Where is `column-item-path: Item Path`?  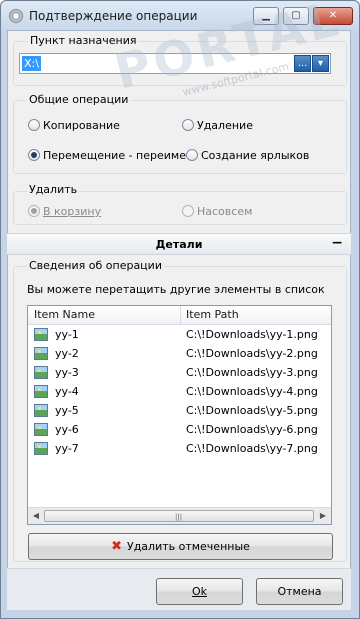
column-item-path: Item Path is located at coordinates (212, 314).